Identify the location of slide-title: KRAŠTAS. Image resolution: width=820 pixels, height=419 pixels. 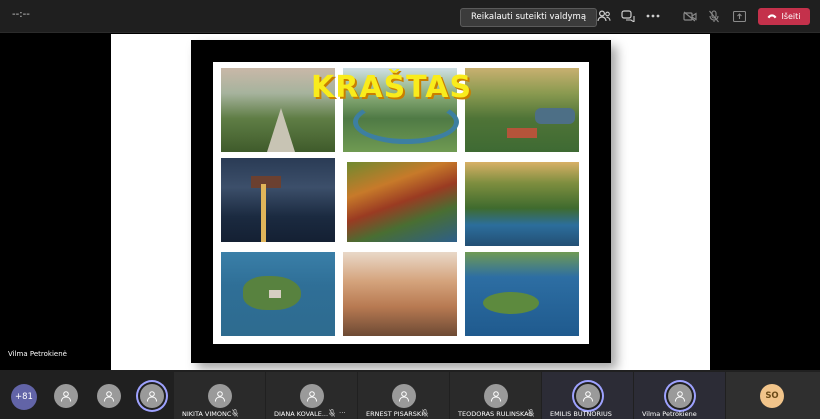
(392, 87).